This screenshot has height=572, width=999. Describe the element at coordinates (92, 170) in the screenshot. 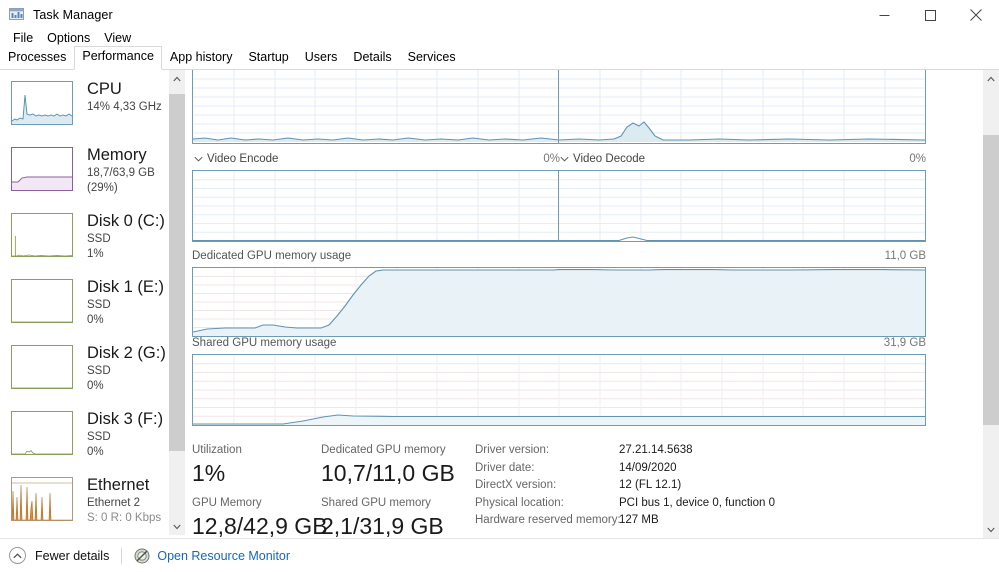

I see `sidebar-item-memory: Memory 18,7/63,9 GB (29%)` at that location.